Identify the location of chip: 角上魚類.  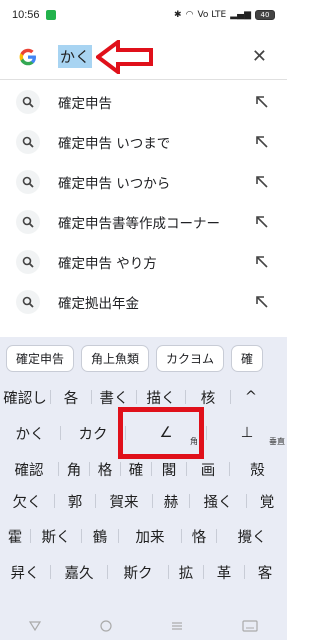
(115, 358).